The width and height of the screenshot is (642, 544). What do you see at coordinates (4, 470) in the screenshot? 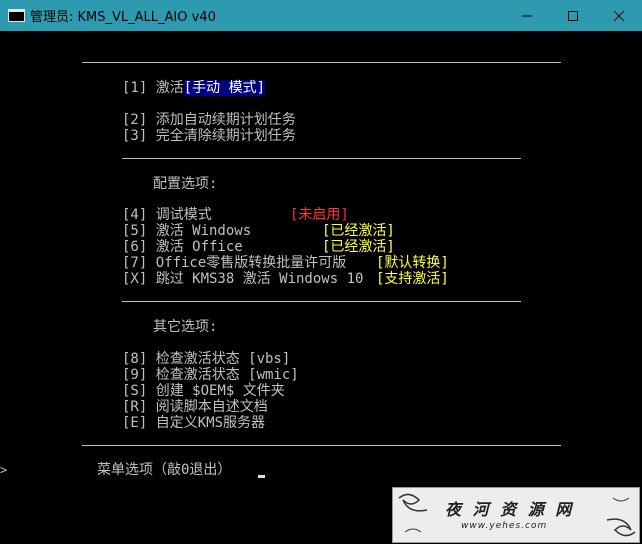
I see `left-edge-caret-icon: >` at bounding box center [4, 470].